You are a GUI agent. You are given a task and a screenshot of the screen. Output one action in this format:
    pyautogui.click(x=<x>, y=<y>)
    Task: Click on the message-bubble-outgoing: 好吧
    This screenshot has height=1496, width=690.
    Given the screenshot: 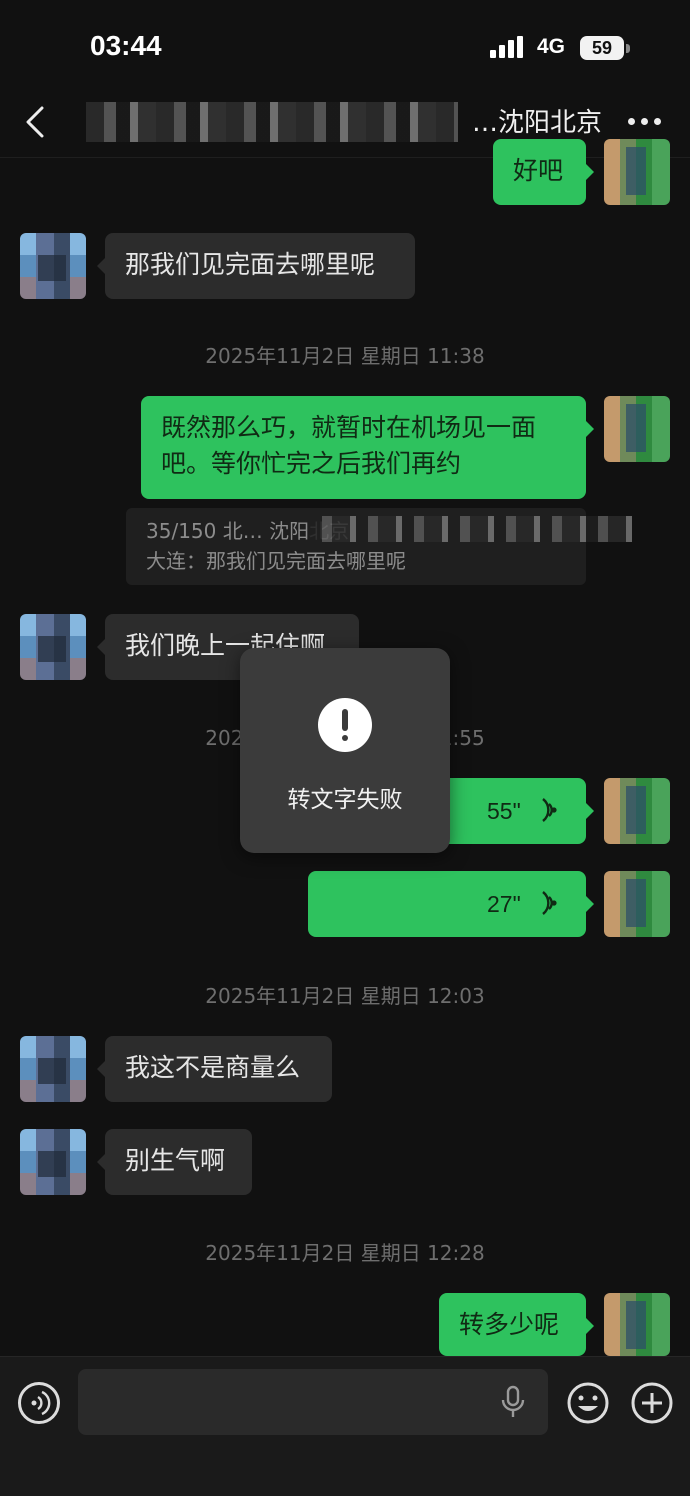 What is the action you would take?
    pyautogui.click(x=539, y=172)
    